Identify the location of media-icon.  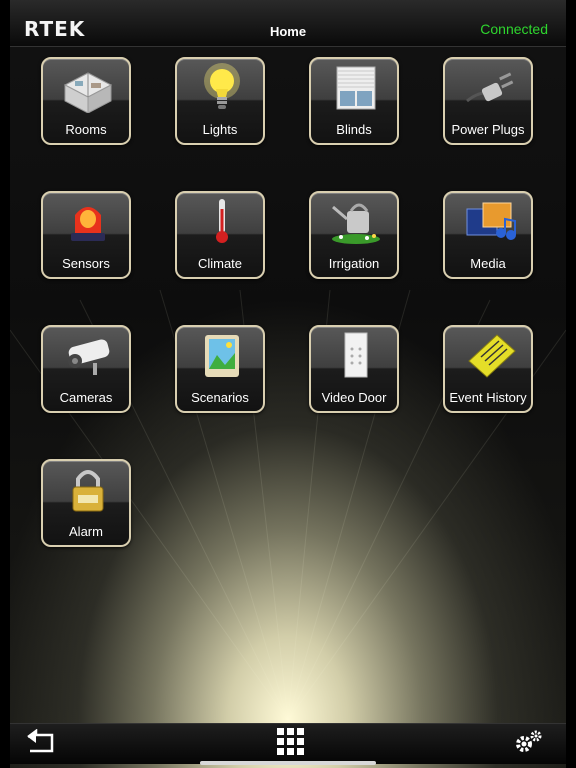
(491, 221).